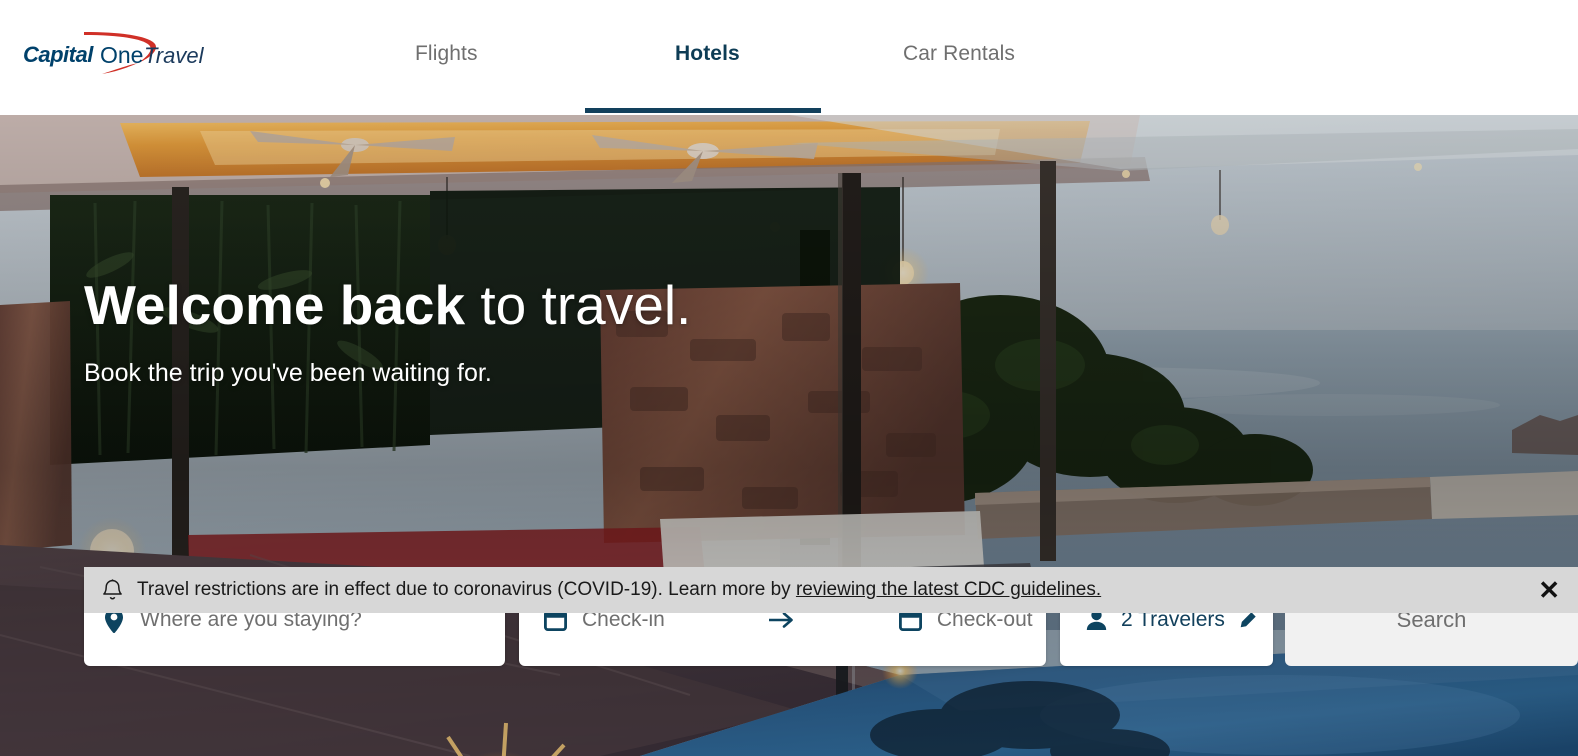  What do you see at coordinates (1247, 620) in the screenshot?
I see `pencil-icon` at bounding box center [1247, 620].